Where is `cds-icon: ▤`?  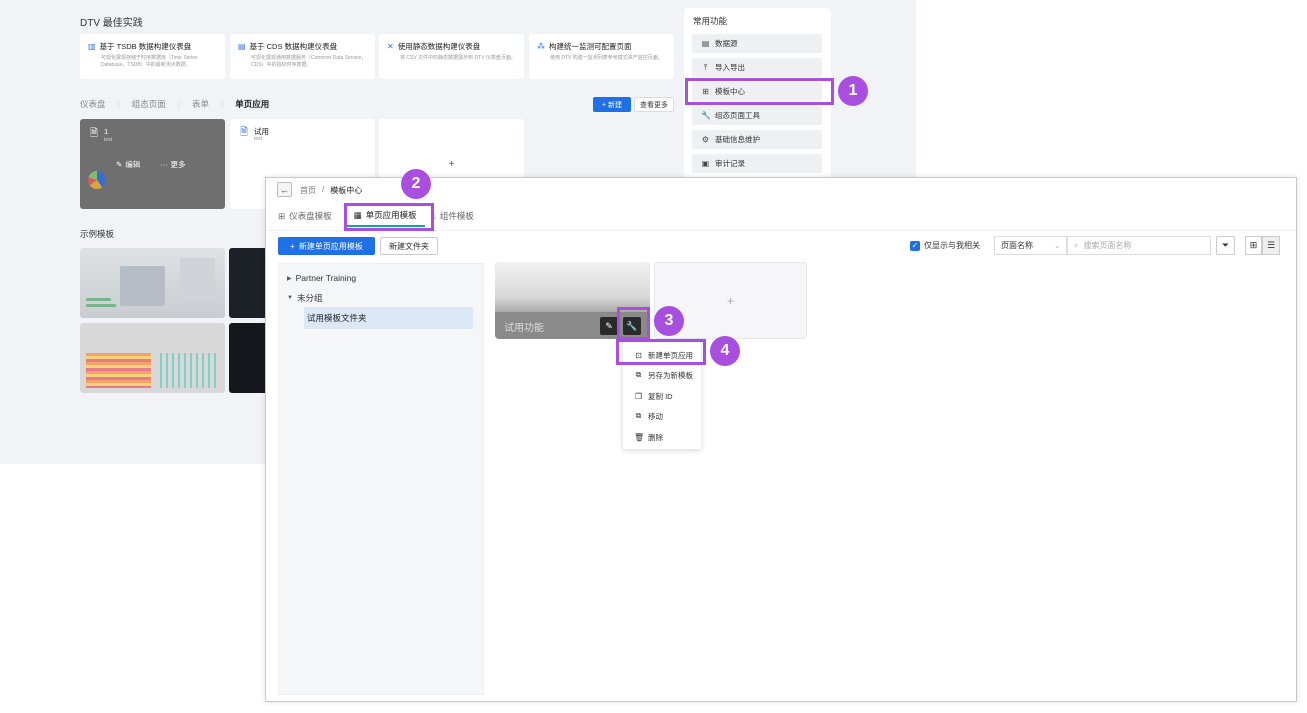 cds-icon: ▤ is located at coordinates (242, 46).